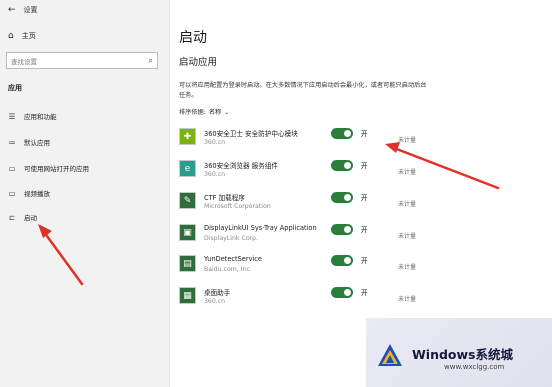 Image resolution: width=552 pixels, height=387 pixels. Describe the element at coordinates (12, 168) in the screenshot. I see `websites-apps-icon: ▭` at that location.